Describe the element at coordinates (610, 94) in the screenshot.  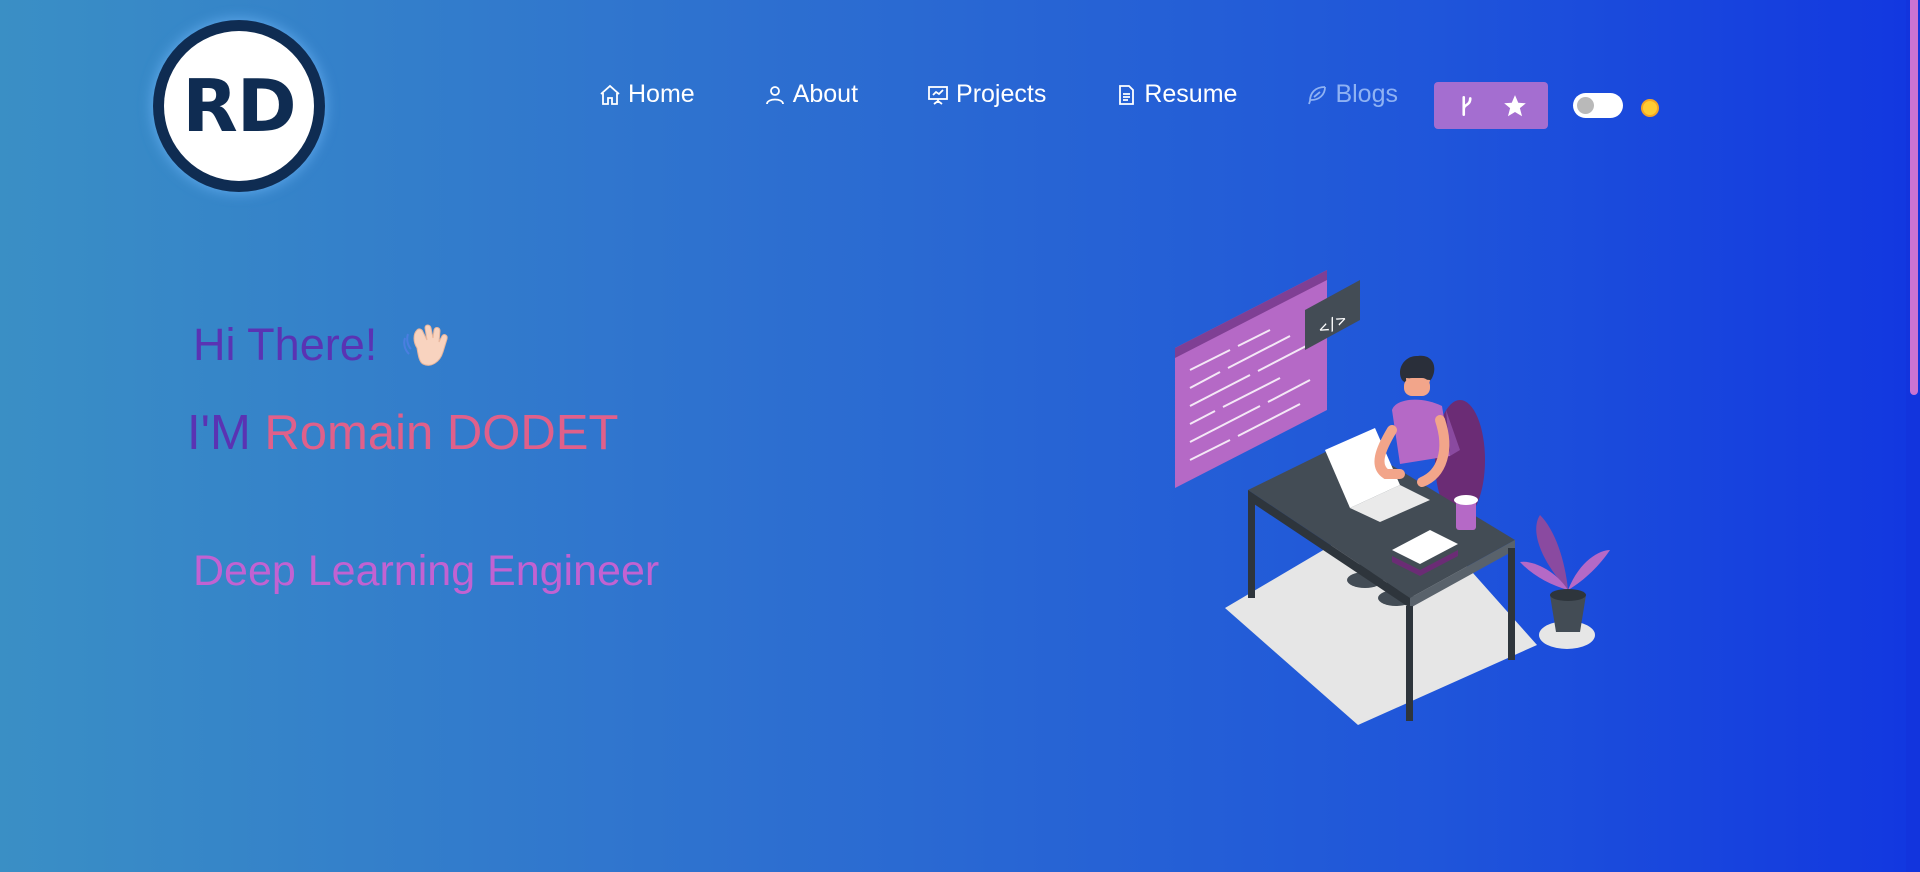
I see `home-icon` at that location.